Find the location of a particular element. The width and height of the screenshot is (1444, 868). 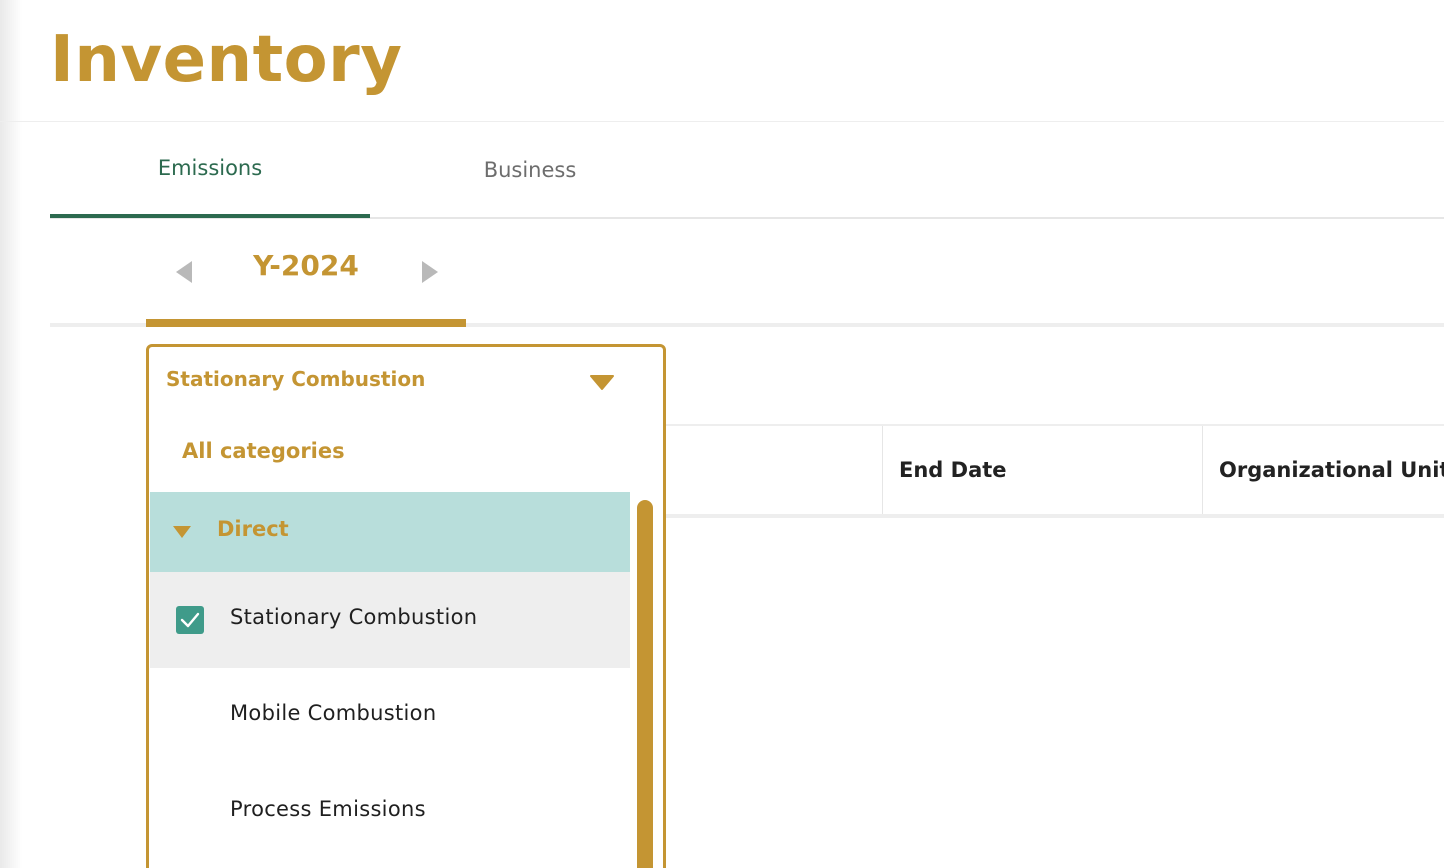

category-dropdown-toggle: Stationary Combustion is located at coordinates (406, 382).